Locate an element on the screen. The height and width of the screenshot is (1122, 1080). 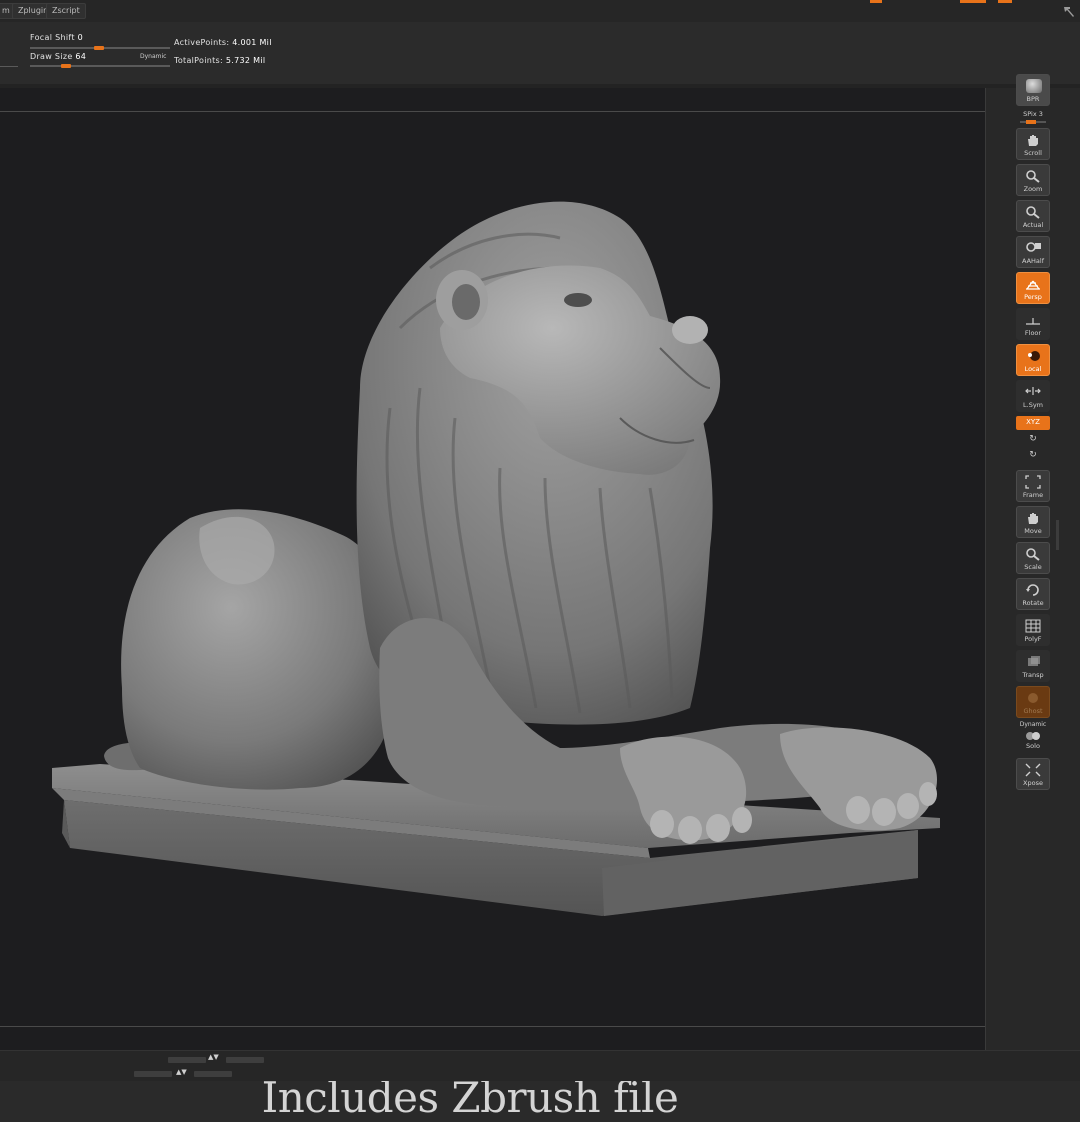
aahalf-label: AAHalf is located at coordinates (1033, 261).